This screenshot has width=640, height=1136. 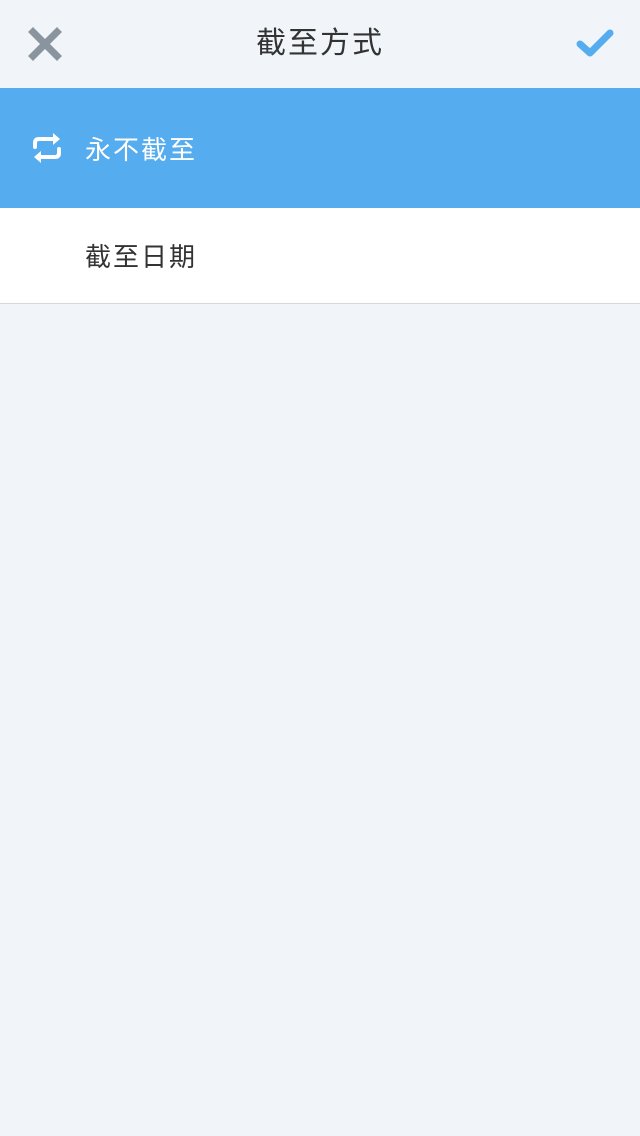 What do you see at coordinates (47, 148) in the screenshot?
I see `repeat-icon` at bounding box center [47, 148].